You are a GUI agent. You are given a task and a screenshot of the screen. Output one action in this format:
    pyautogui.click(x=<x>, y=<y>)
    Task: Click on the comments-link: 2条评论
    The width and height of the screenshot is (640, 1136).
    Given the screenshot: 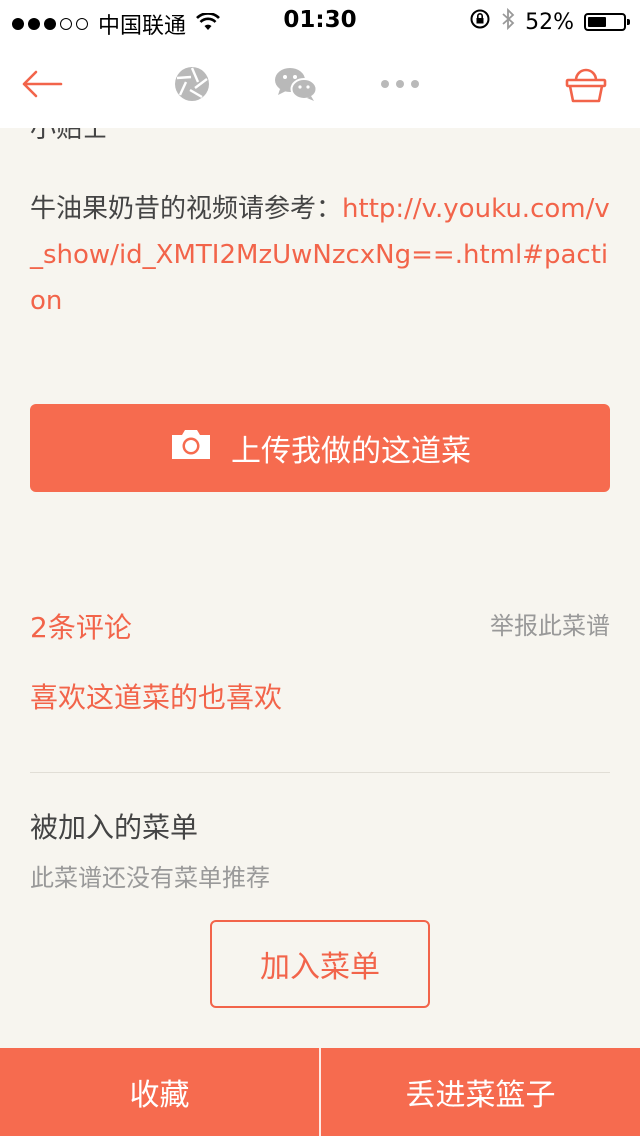 What is the action you would take?
    pyautogui.click(x=81, y=626)
    